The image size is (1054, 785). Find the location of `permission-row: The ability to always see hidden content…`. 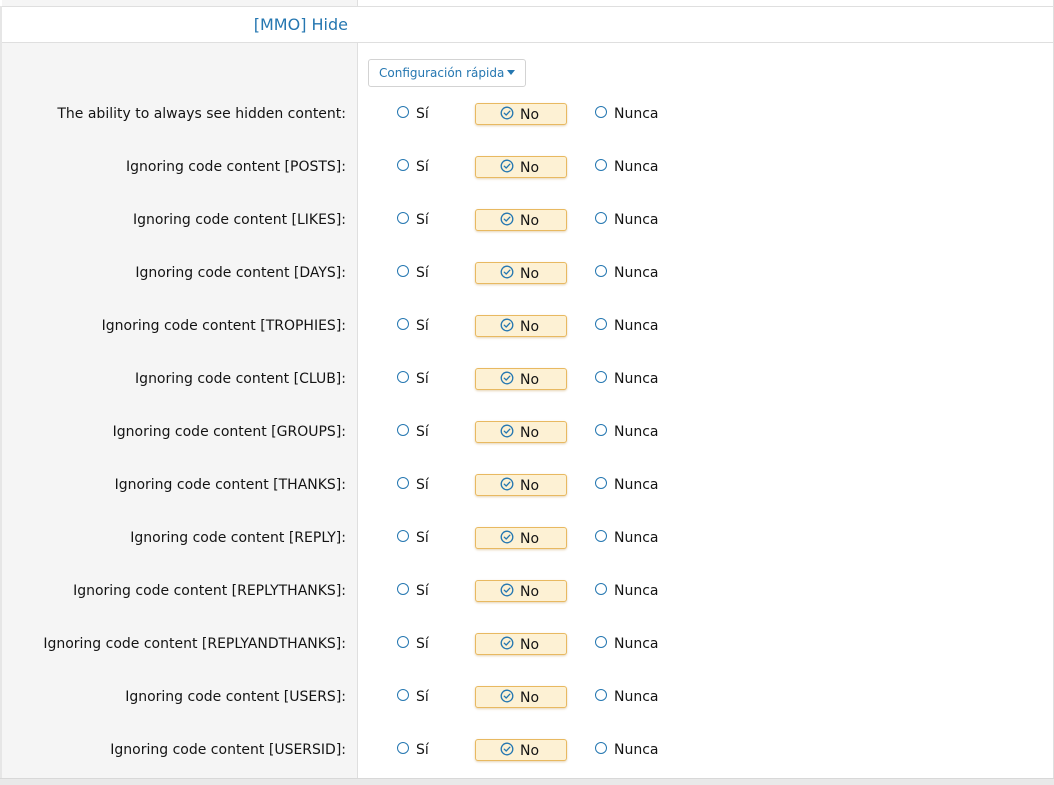

permission-row: The ability to always see hidden content… is located at coordinates (527, 123).